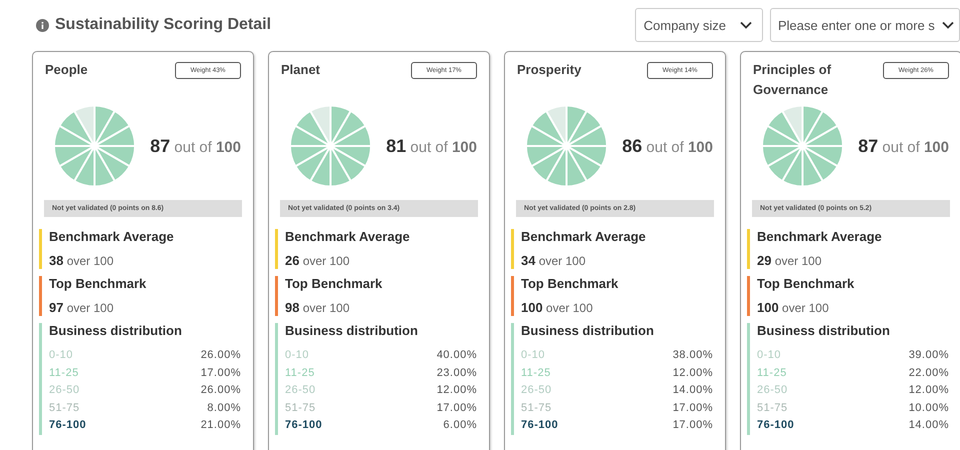 The image size is (960, 450). Describe the element at coordinates (431, 146) in the screenshot. I see `score-text: 81 out of 100` at that location.